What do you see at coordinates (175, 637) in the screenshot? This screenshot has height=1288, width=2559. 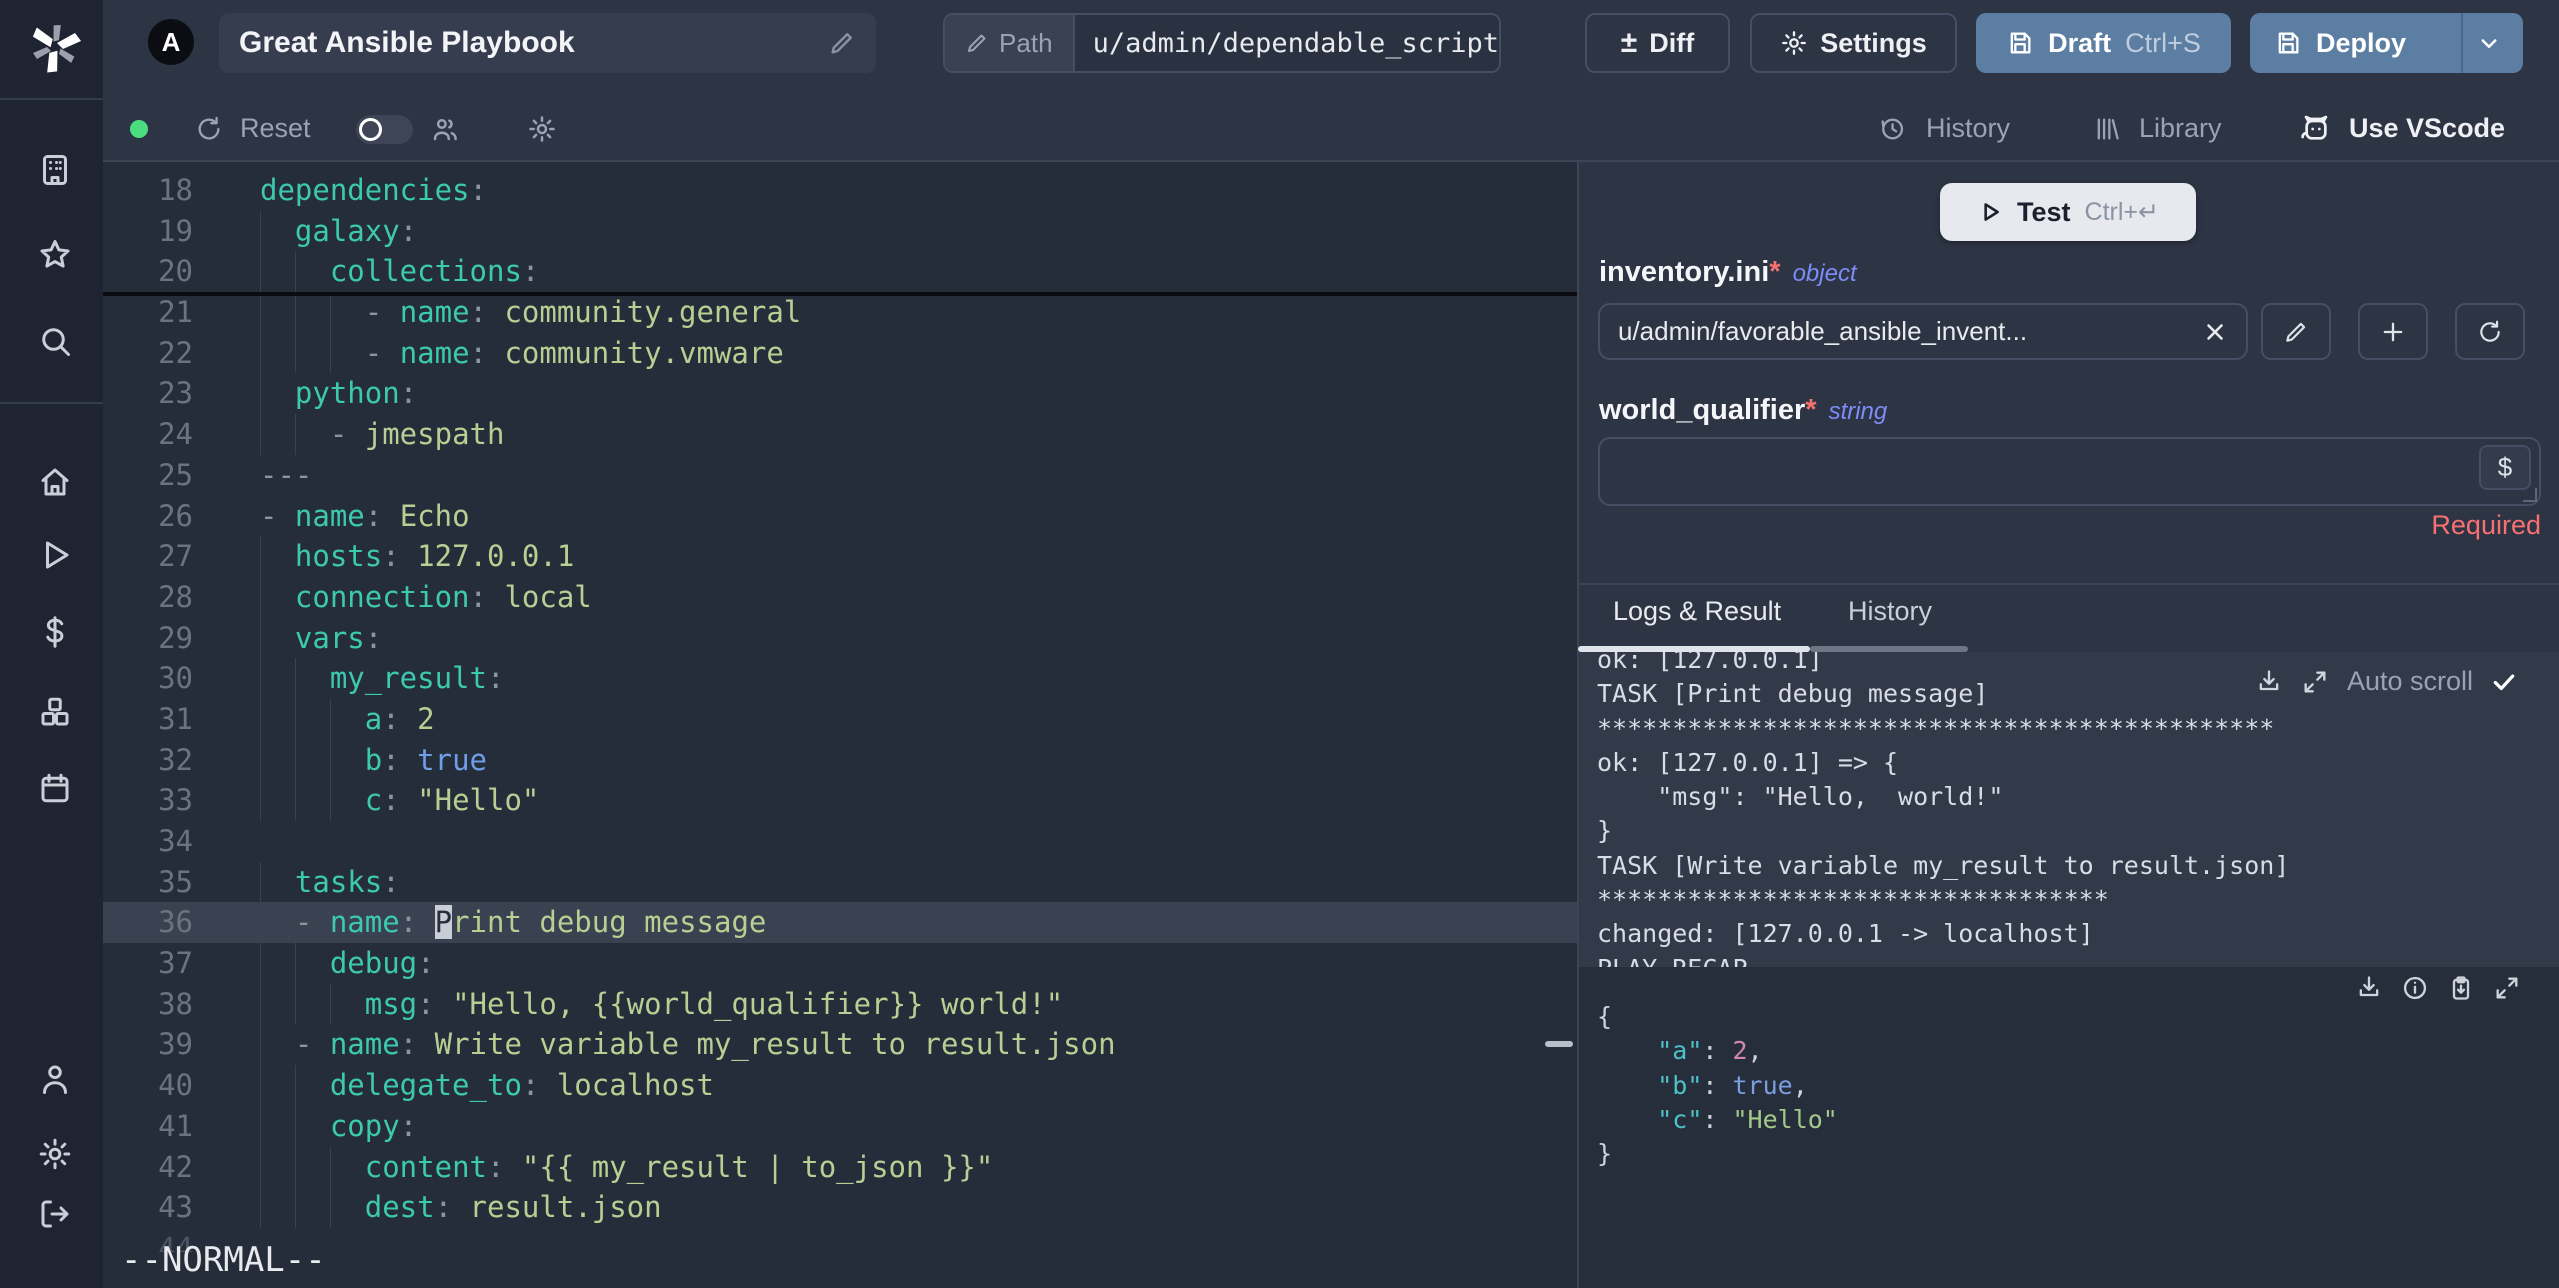 I see `line-number: 29` at bounding box center [175, 637].